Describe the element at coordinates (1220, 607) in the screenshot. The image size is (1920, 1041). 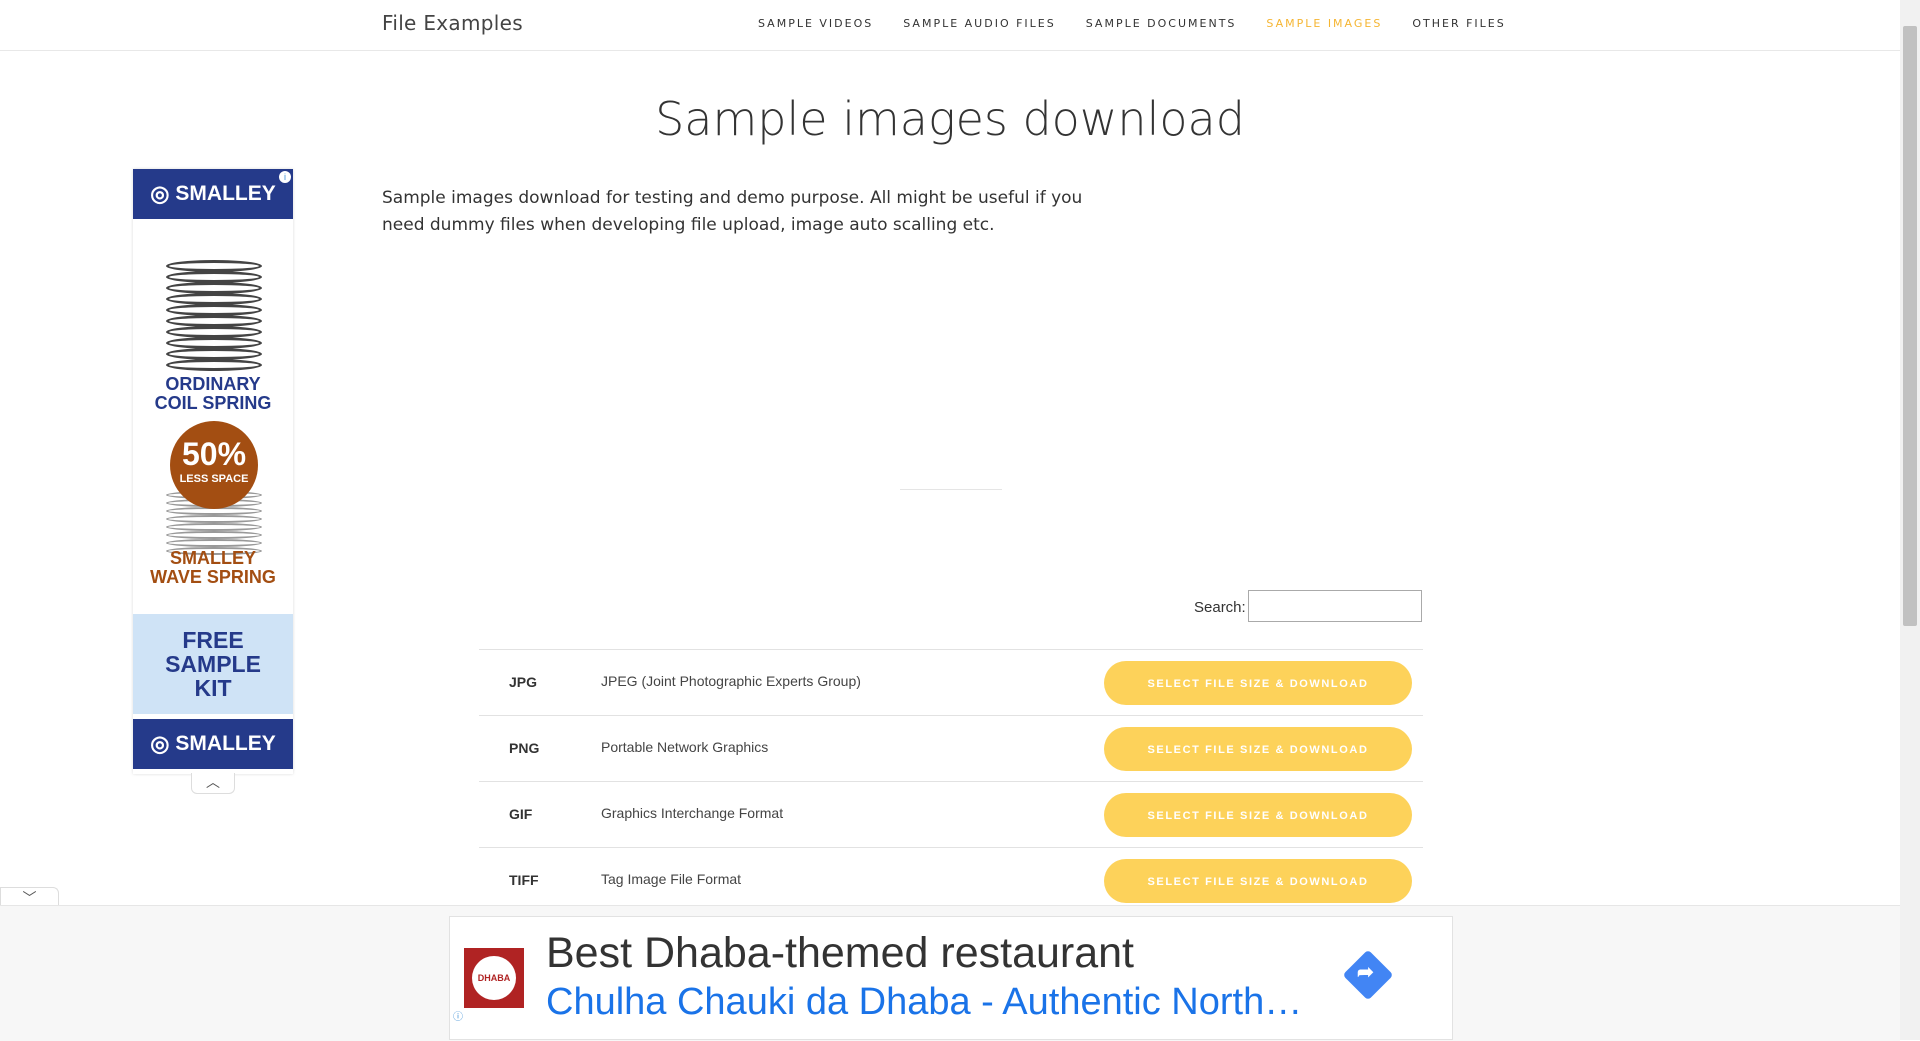
I see `search-label: Search:` at that location.